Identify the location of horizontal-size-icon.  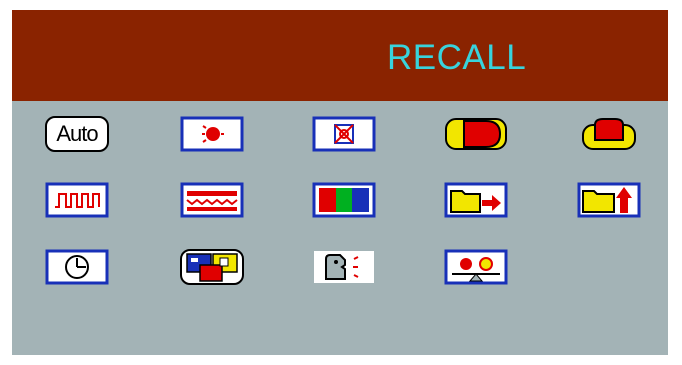
(476, 200).